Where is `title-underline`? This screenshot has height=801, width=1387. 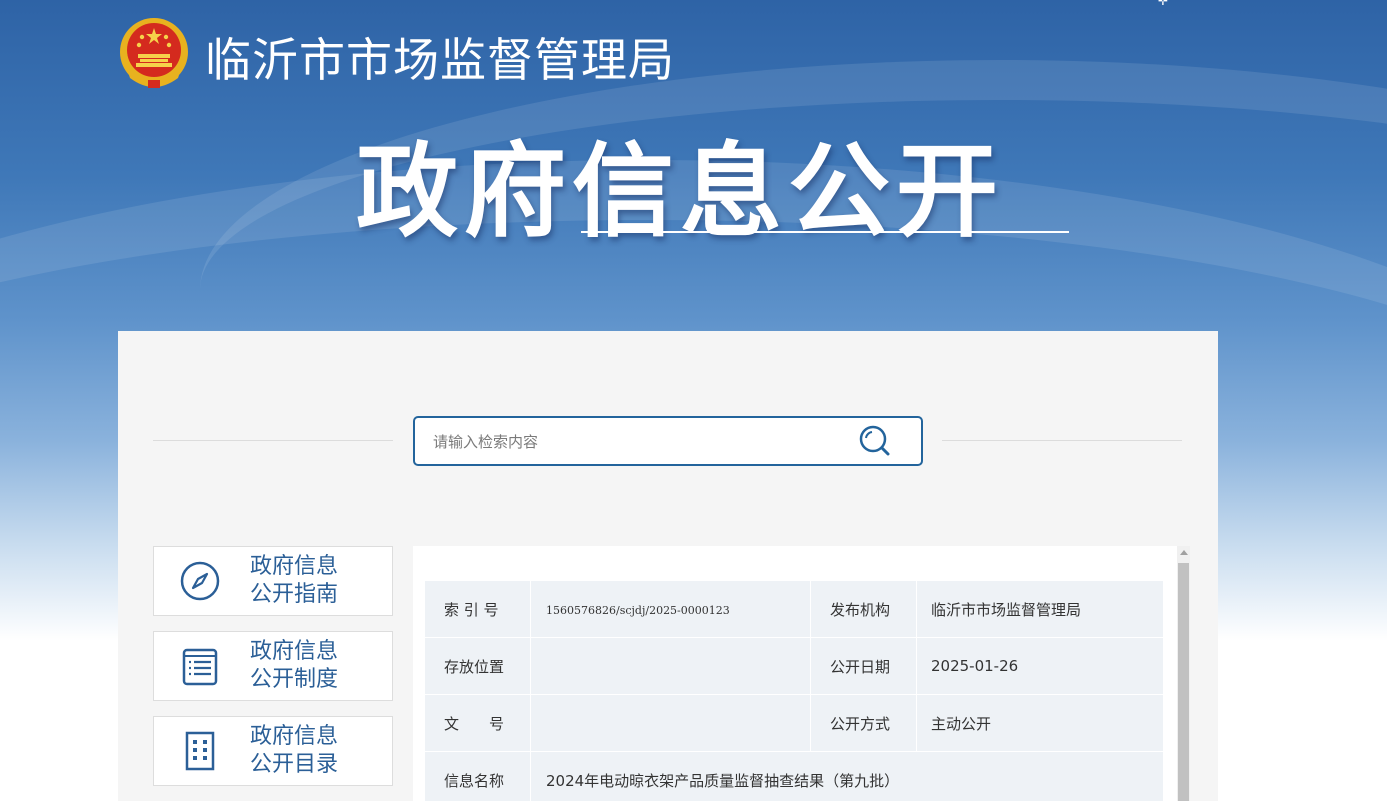
title-underline is located at coordinates (825, 232).